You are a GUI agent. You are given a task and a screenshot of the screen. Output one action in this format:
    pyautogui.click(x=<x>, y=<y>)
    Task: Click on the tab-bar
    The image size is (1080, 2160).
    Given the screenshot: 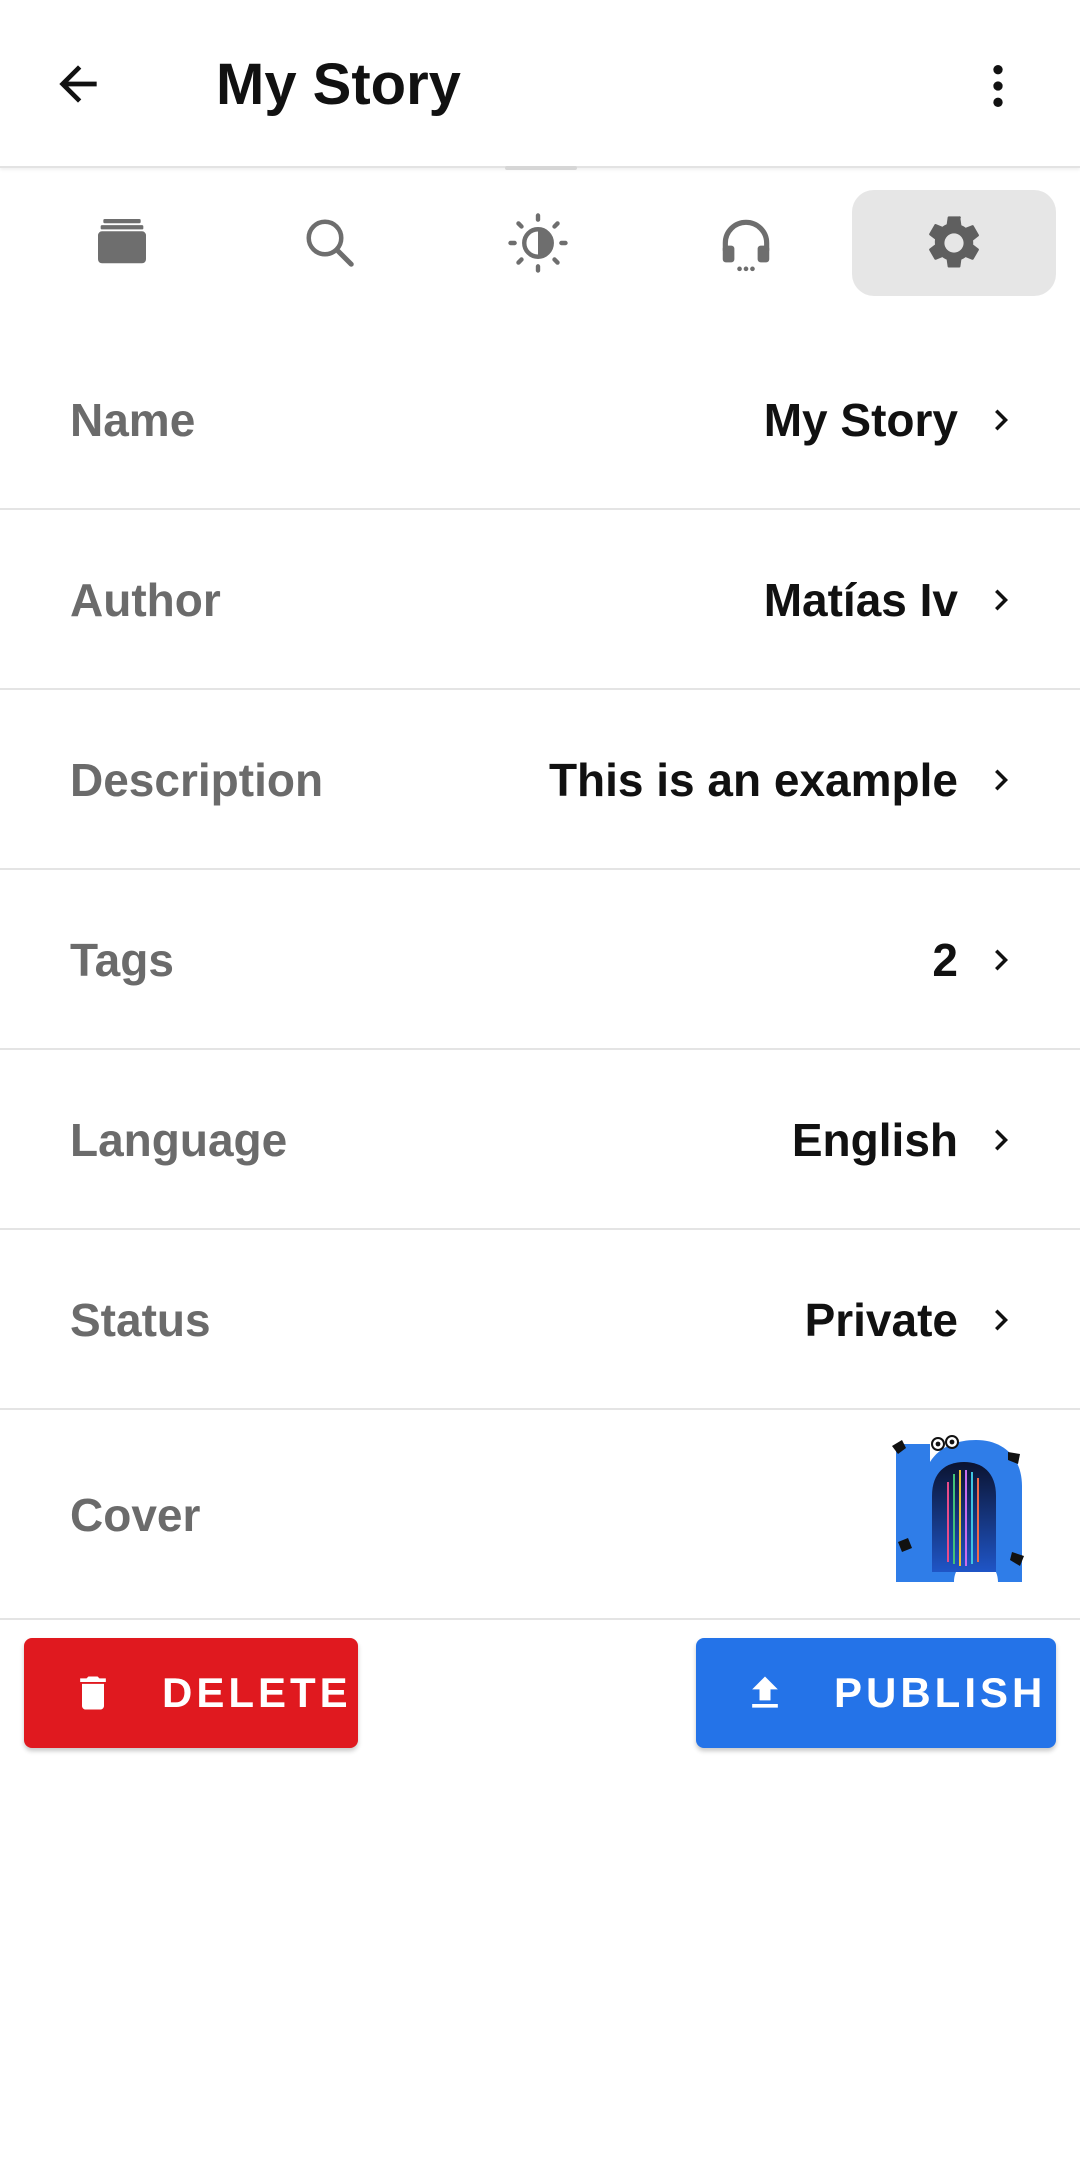 What is the action you would take?
    pyautogui.click(x=540, y=243)
    